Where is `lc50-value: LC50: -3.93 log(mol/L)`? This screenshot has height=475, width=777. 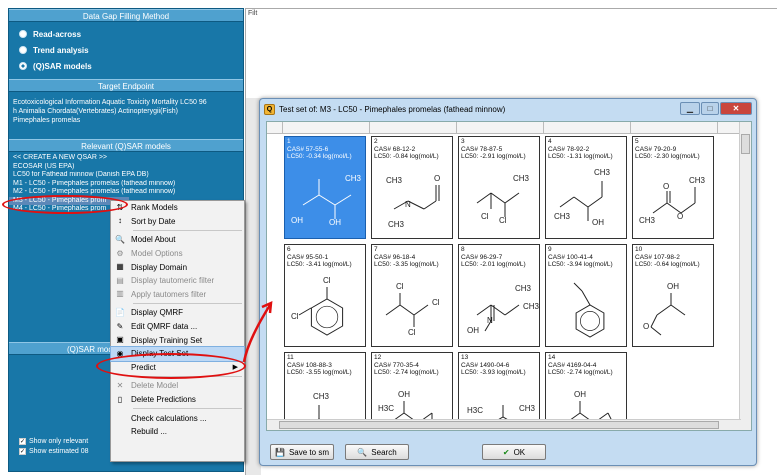 lc50-value: LC50: -3.93 log(mol/L) is located at coordinates (493, 372).